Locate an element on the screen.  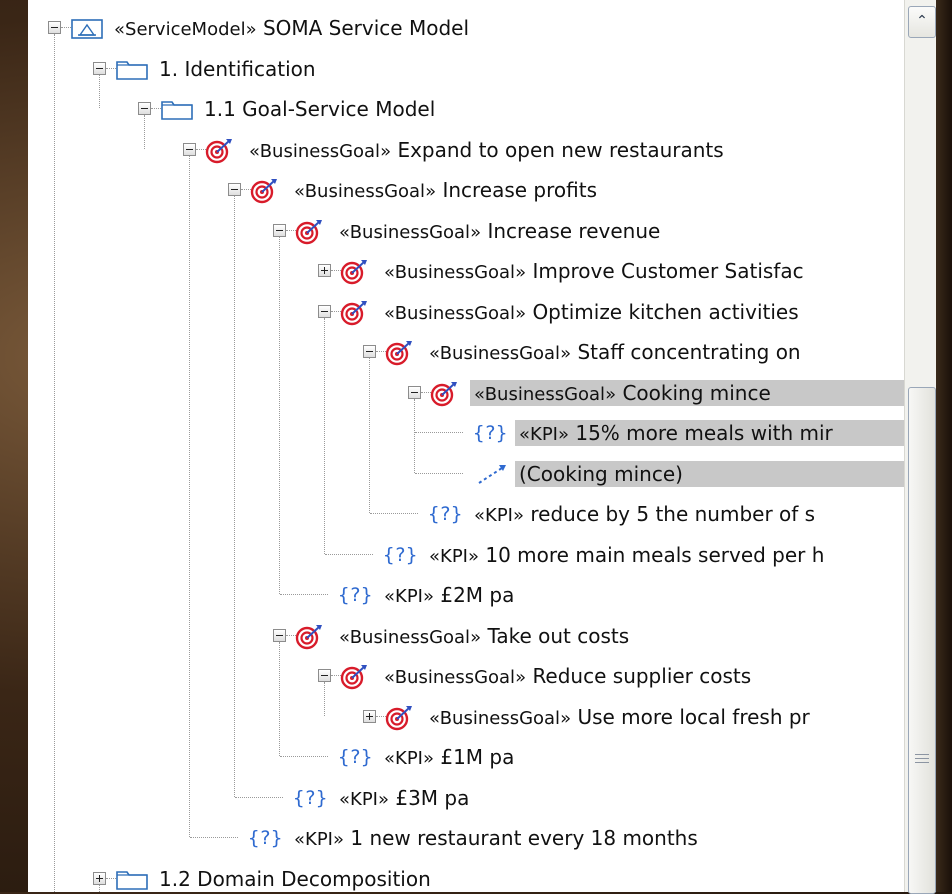
node-label: (Cooking mince) is located at coordinates (709, 473).